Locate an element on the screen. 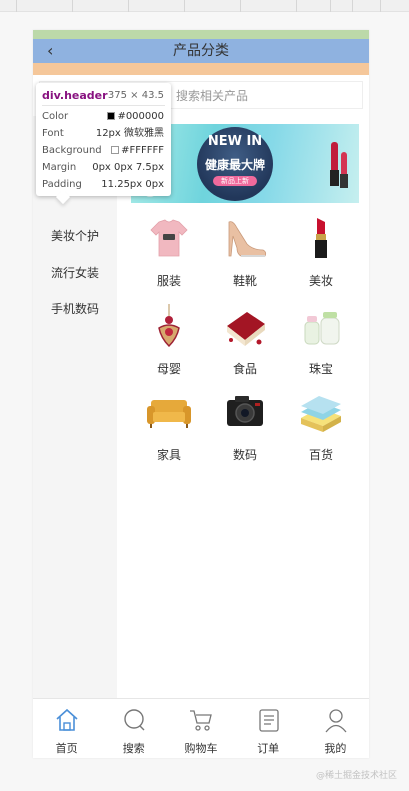 Image resolution: width=409 pixels, height=791 pixels. tab-home: 首页 is located at coordinates (66, 729).